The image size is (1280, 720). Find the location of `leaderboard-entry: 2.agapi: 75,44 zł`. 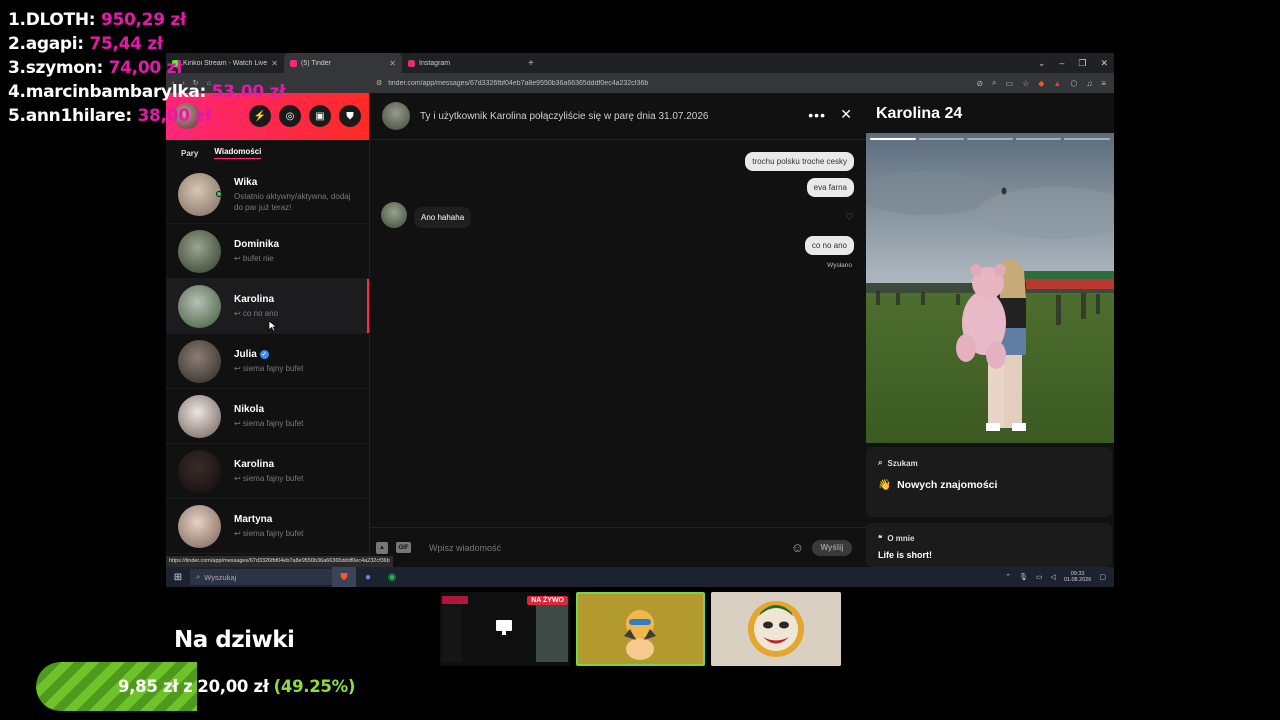

leaderboard-entry: 2.agapi: 75,44 zł is located at coordinates (85, 44).